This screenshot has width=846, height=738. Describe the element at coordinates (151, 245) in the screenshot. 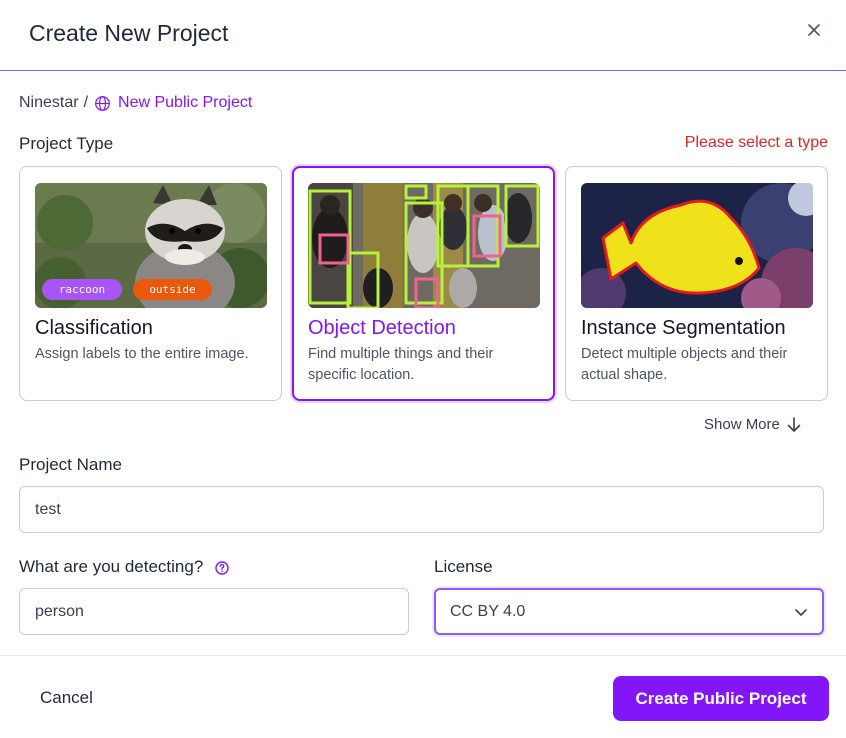

I see `classification-image: raccoon outside` at that location.